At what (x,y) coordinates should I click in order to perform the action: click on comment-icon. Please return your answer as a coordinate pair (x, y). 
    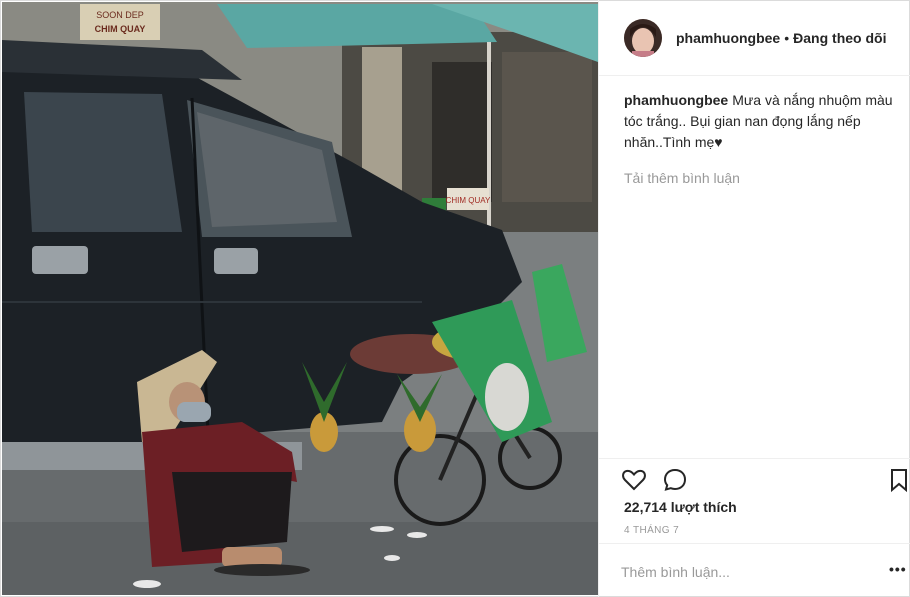
    Looking at the image, I should click on (675, 480).